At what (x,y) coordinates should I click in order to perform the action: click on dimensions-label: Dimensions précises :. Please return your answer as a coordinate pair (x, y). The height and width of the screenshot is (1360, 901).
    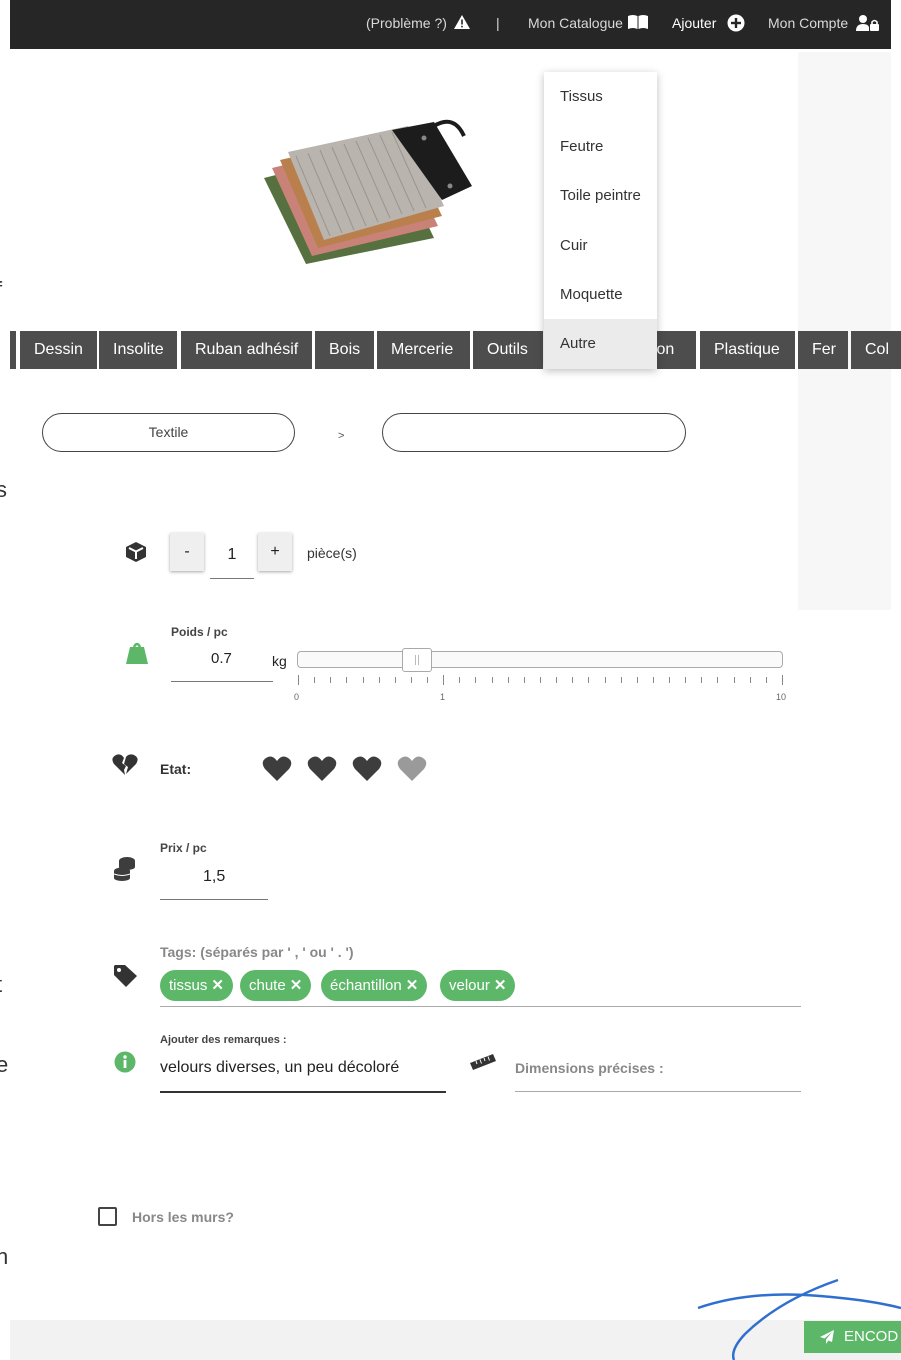
    Looking at the image, I should click on (589, 1068).